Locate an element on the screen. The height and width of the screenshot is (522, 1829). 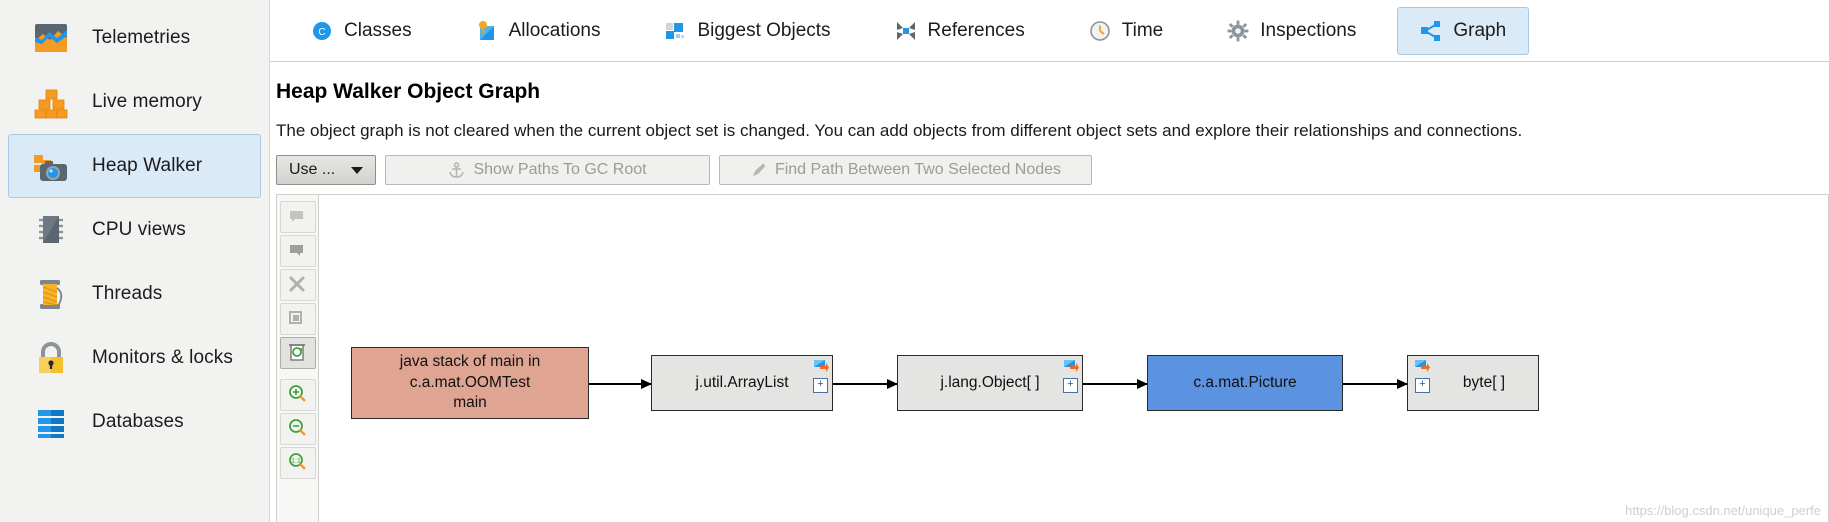
tab-allocations: Allocations is located at coordinates (538, 31).